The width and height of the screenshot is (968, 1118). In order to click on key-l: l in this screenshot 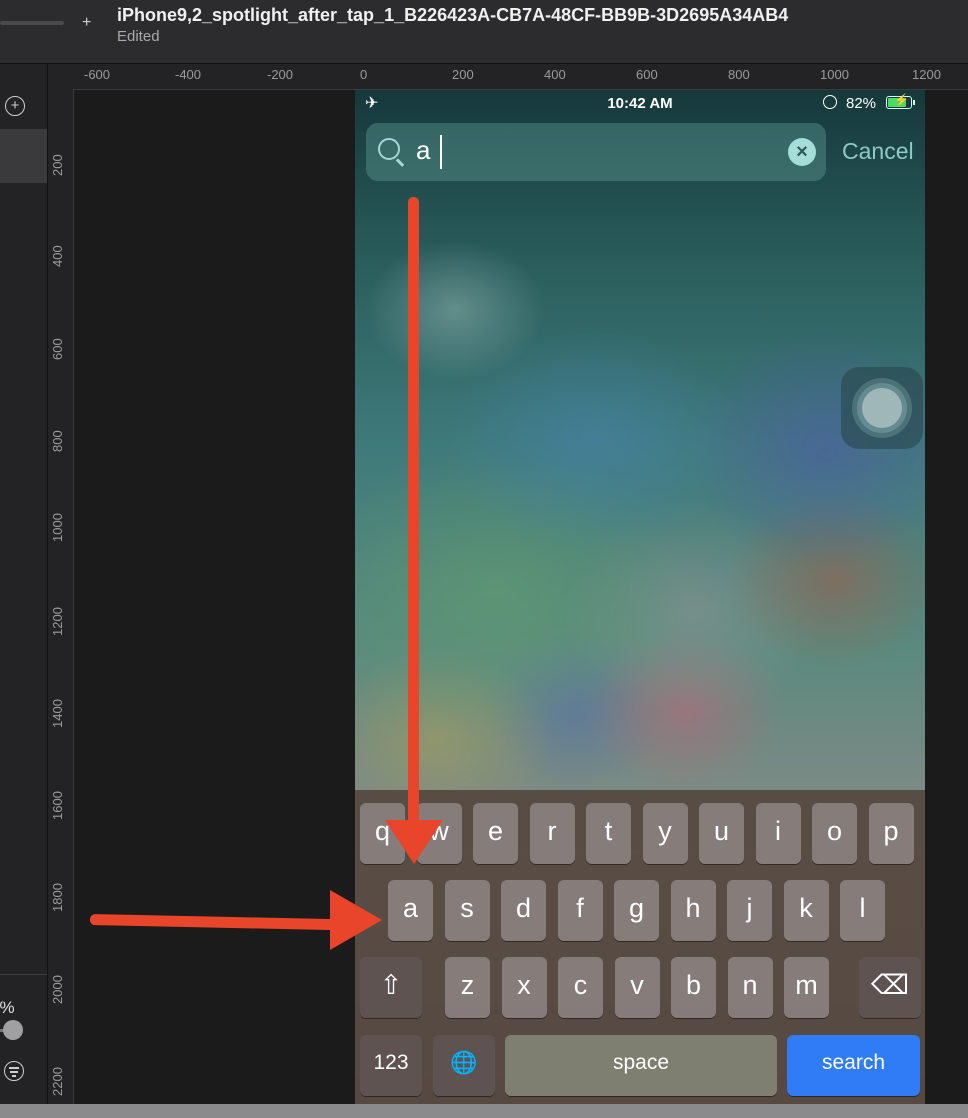, I will do `click(862, 910)`.